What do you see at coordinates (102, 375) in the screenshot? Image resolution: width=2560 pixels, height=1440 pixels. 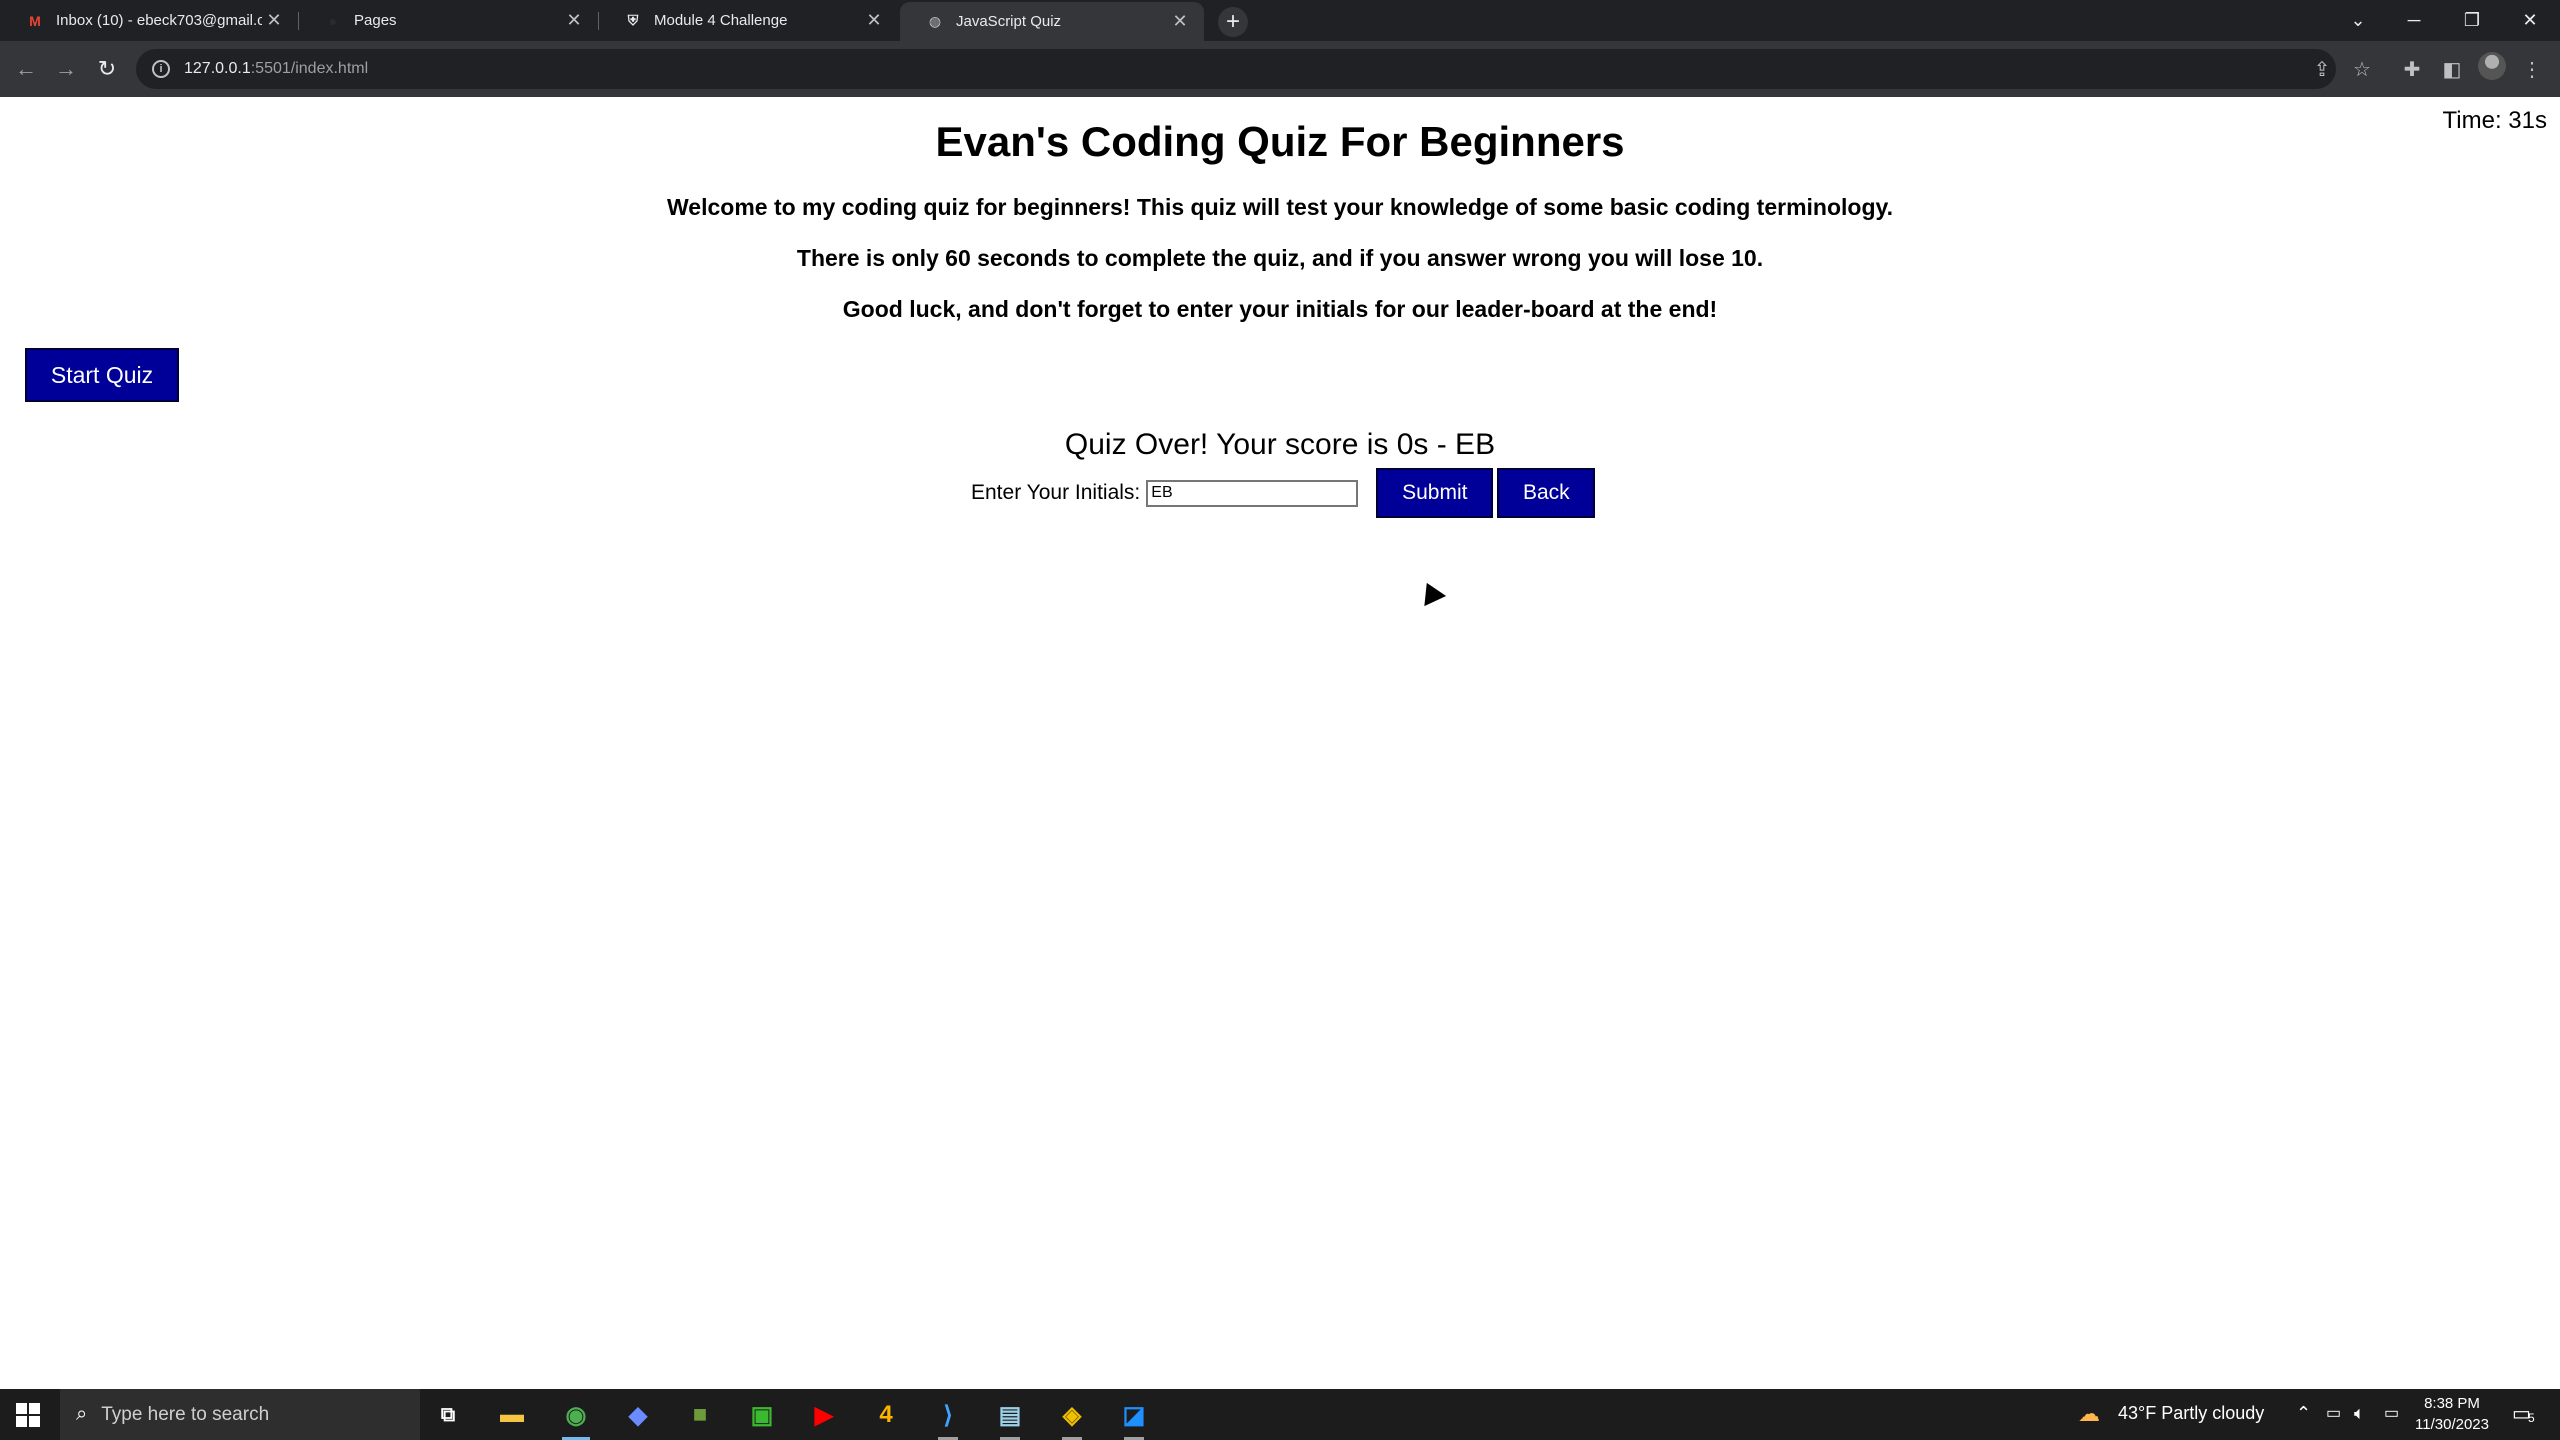 I see `start-quiz-button: Start Quiz` at bounding box center [102, 375].